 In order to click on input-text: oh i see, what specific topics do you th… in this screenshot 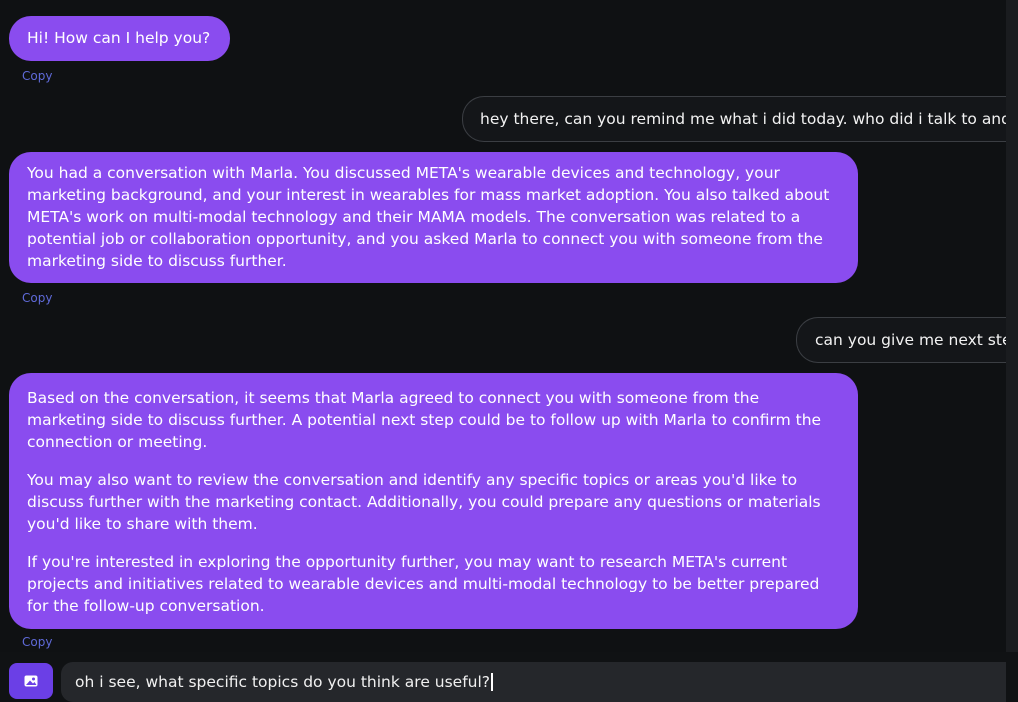, I will do `click(283, 682)`.